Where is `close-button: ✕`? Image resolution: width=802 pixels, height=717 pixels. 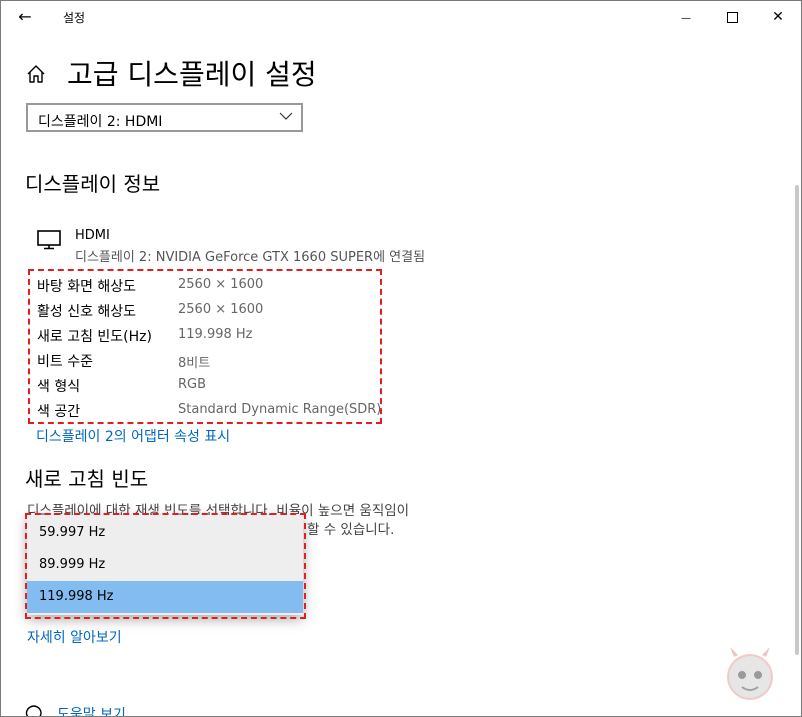 close-button: ✕ is located at coordinates (778, 17).